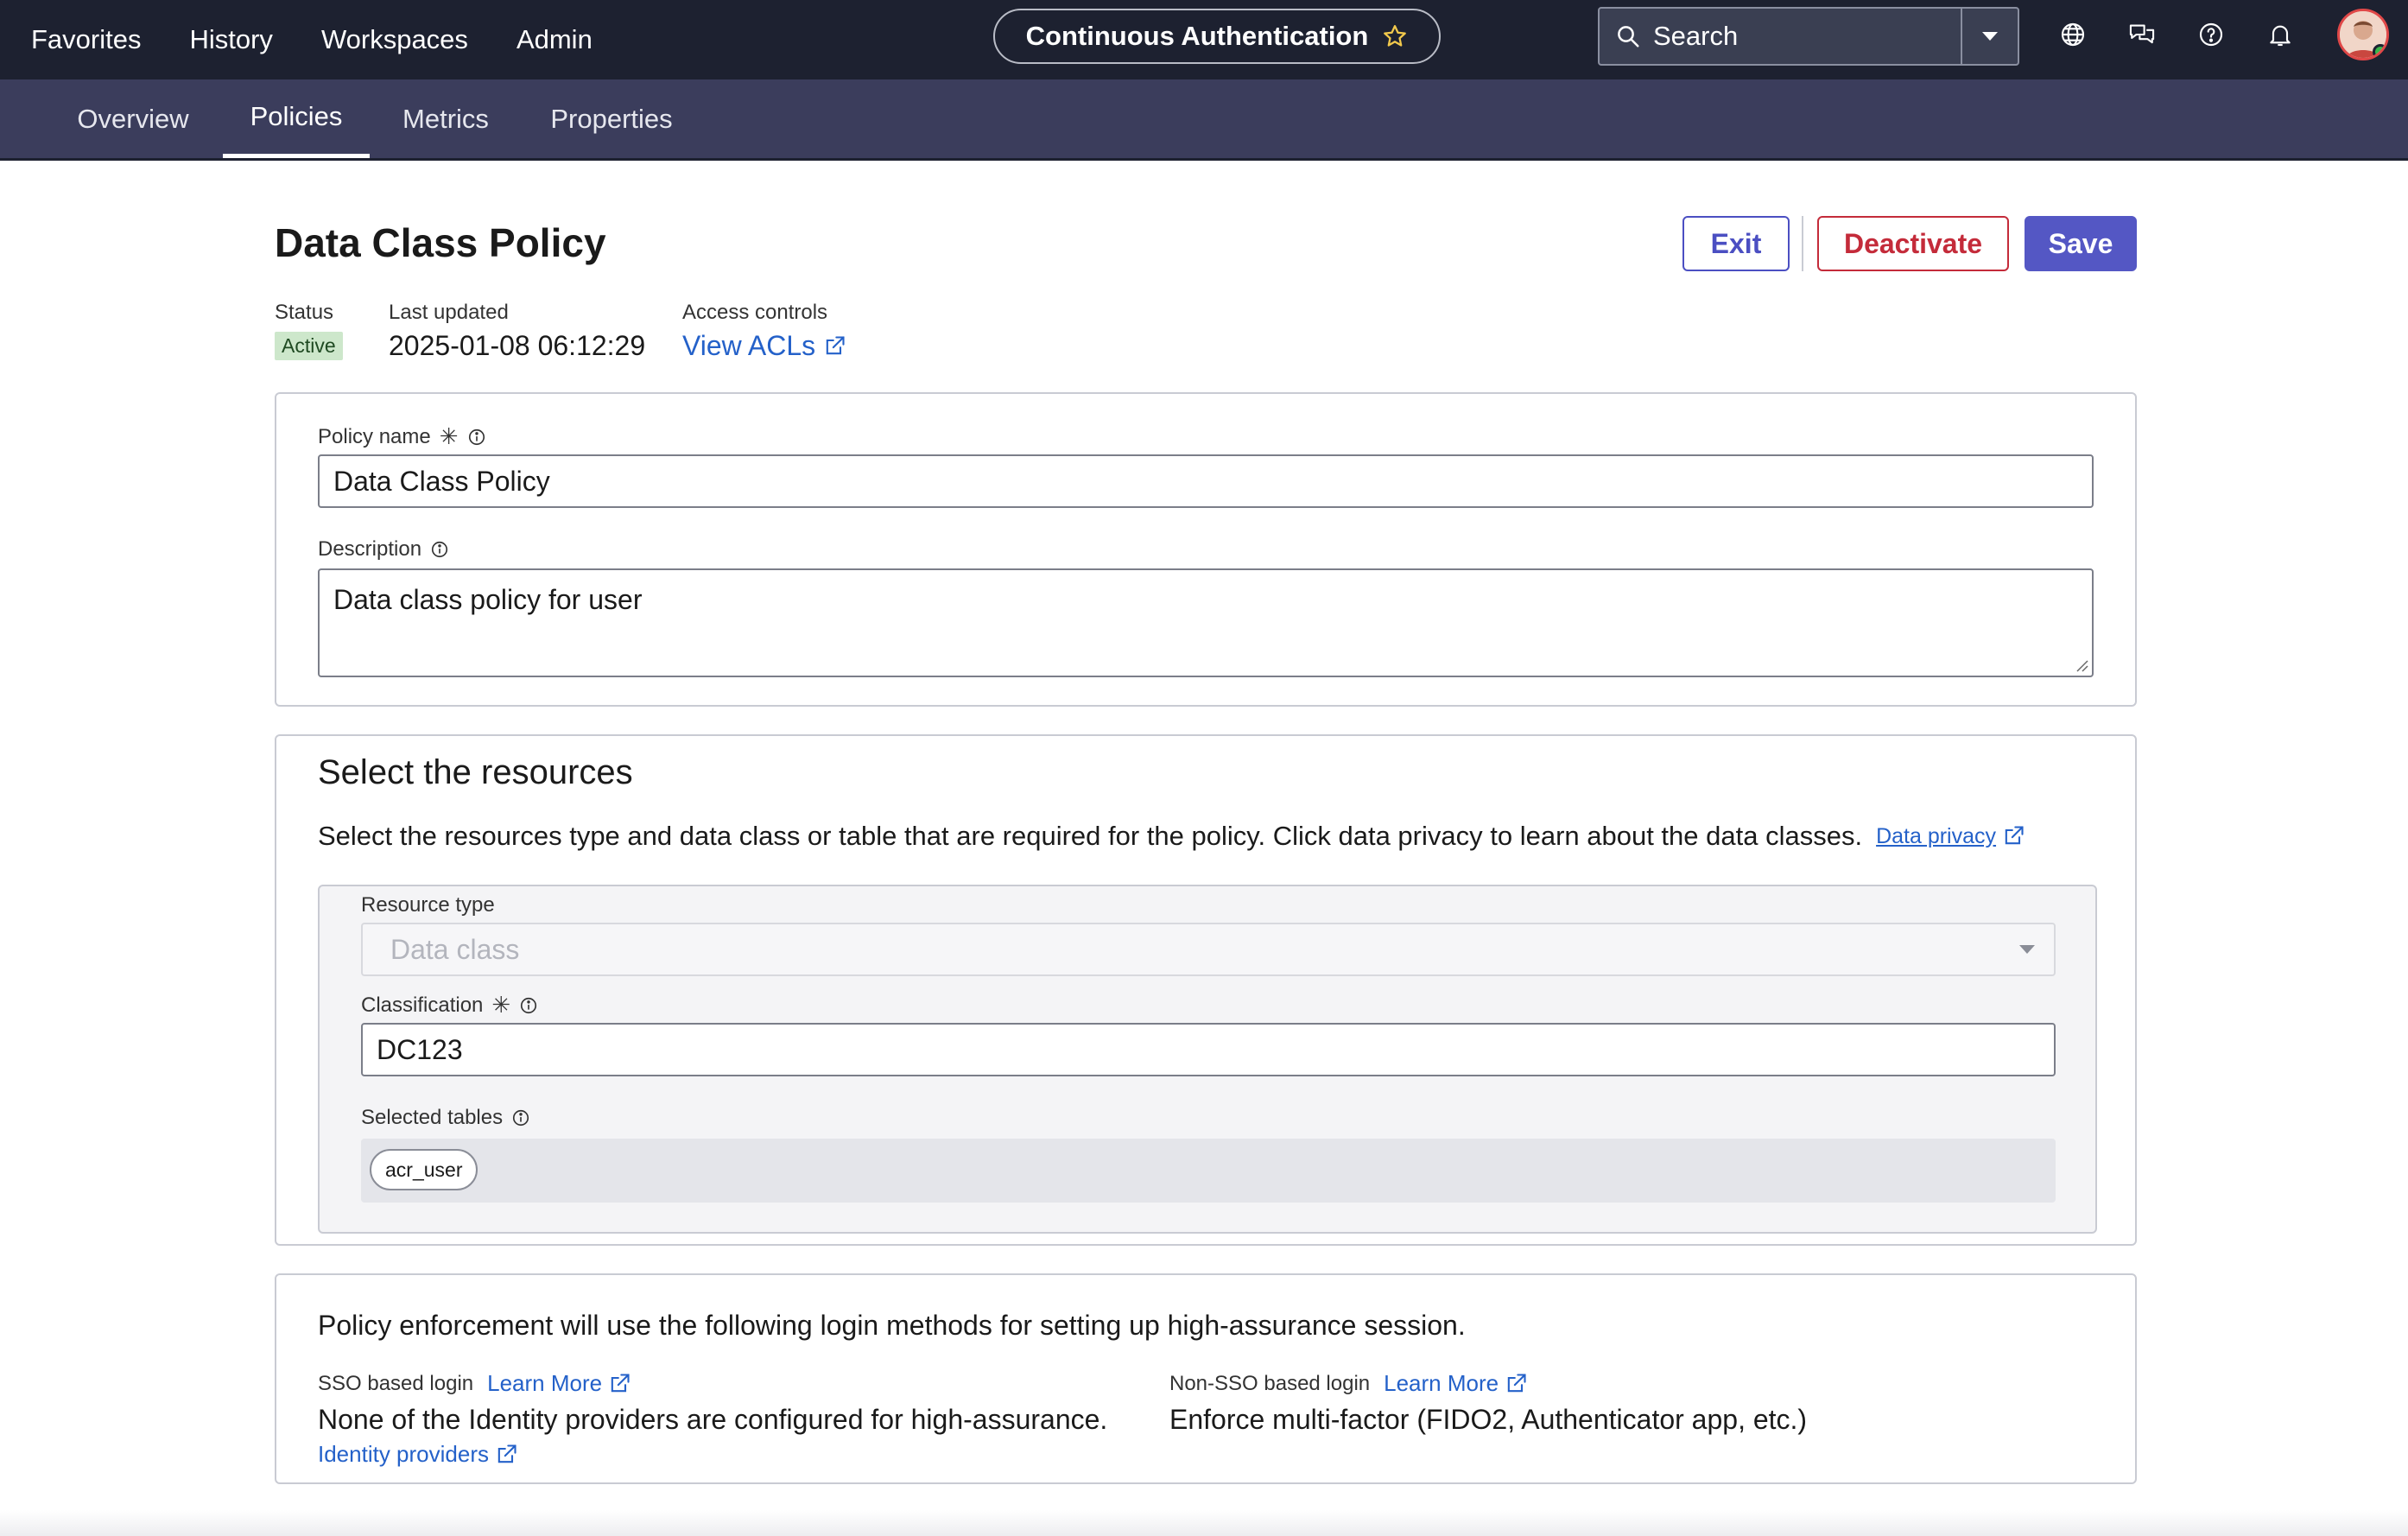 Image resolution: width=2408 pixels, height=1536 pixels. Describe the element at coordinates (1208, 1171) in the screenshot. I see `selected-tables-area: acr_user` at that location.